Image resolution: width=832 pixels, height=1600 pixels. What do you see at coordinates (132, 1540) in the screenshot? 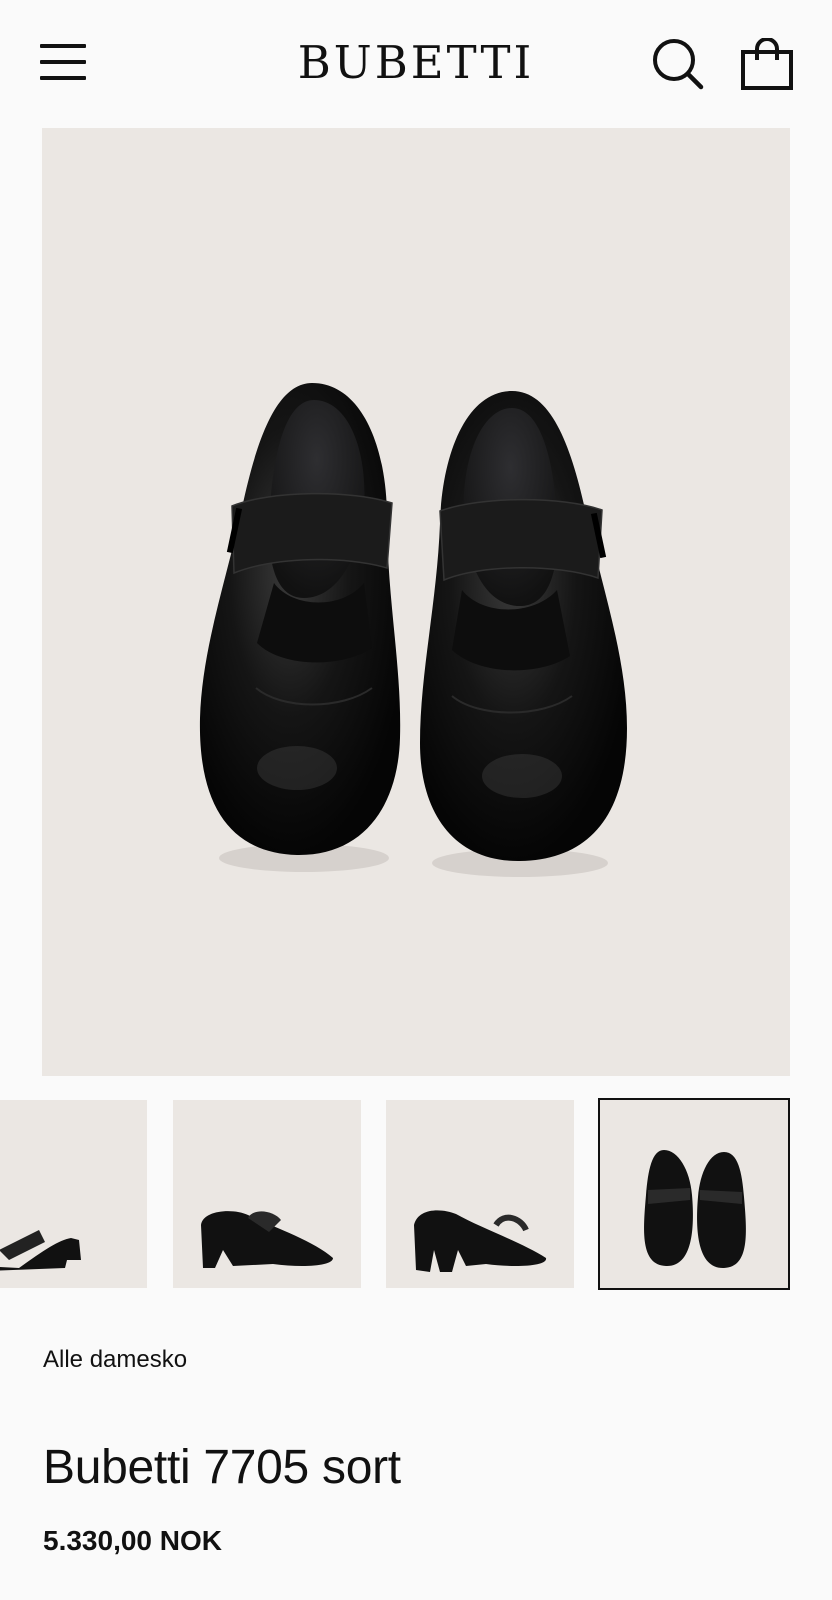
I see `product-price: 5.330,00 NOK` at bounding box center [132, 1540].